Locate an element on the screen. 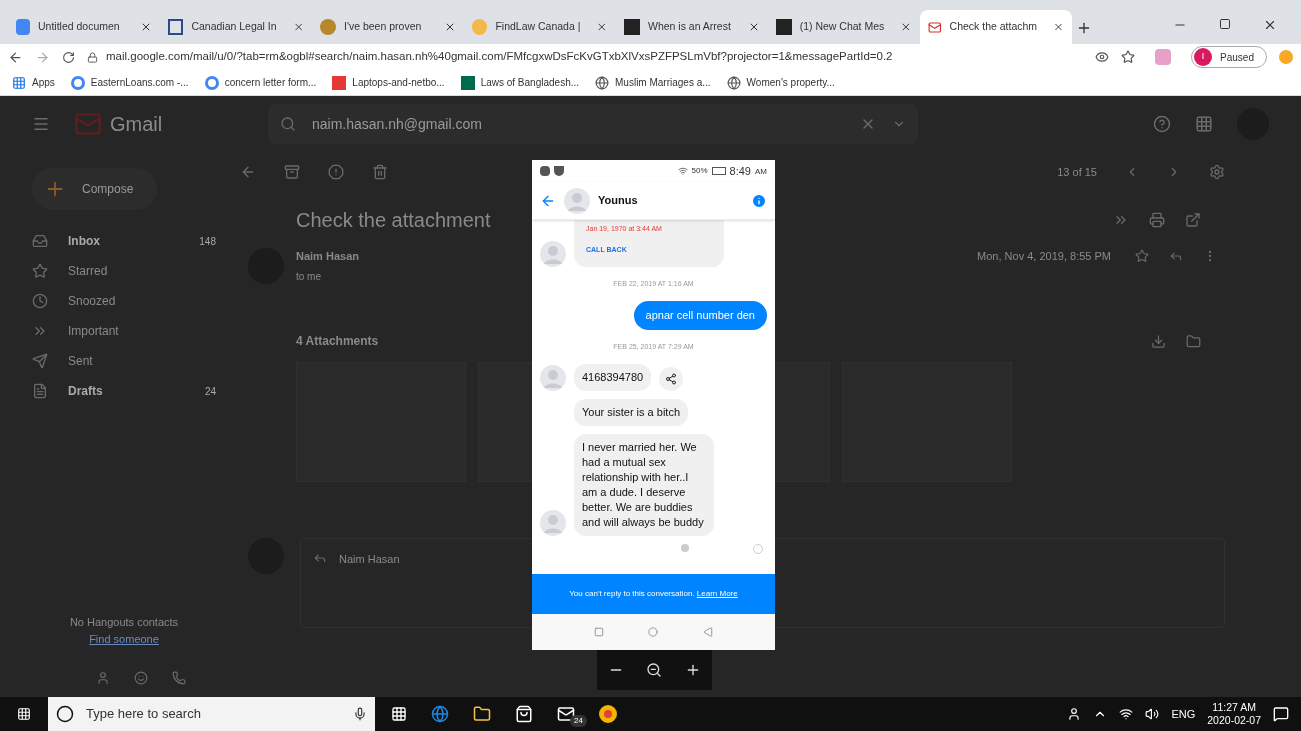  forward-icon is located at coordinates (42, 57).